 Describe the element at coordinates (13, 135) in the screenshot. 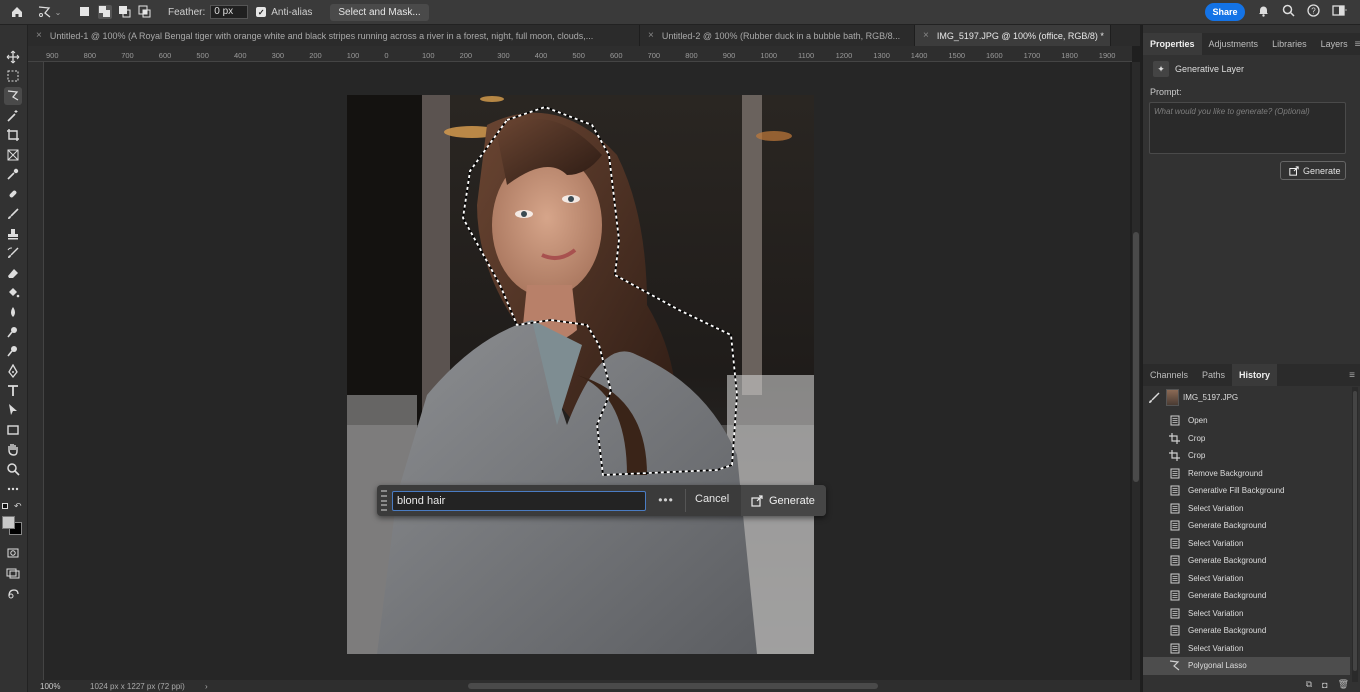

I see `crop-tool-icon` at that location.